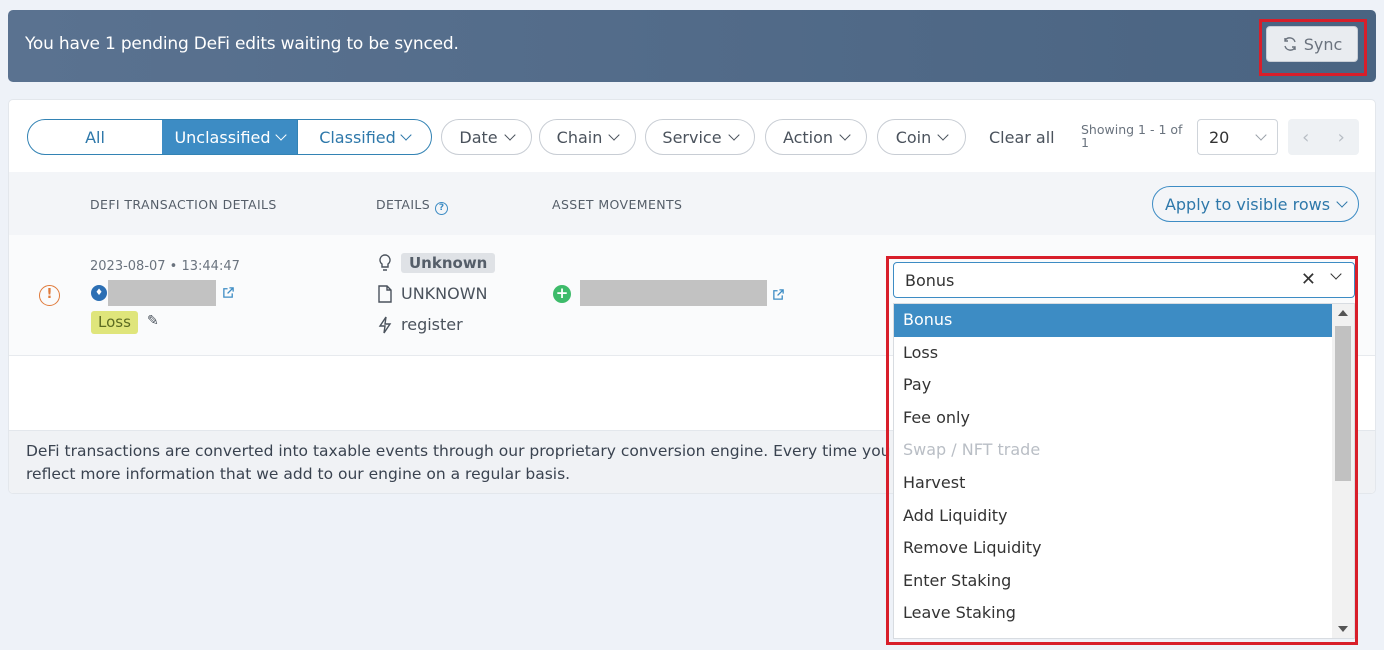  What do you see at coordinates (1124, 280) in the screenshot?
I see `classification-select: Bonus ✕` at bounding box center [1124, 280].